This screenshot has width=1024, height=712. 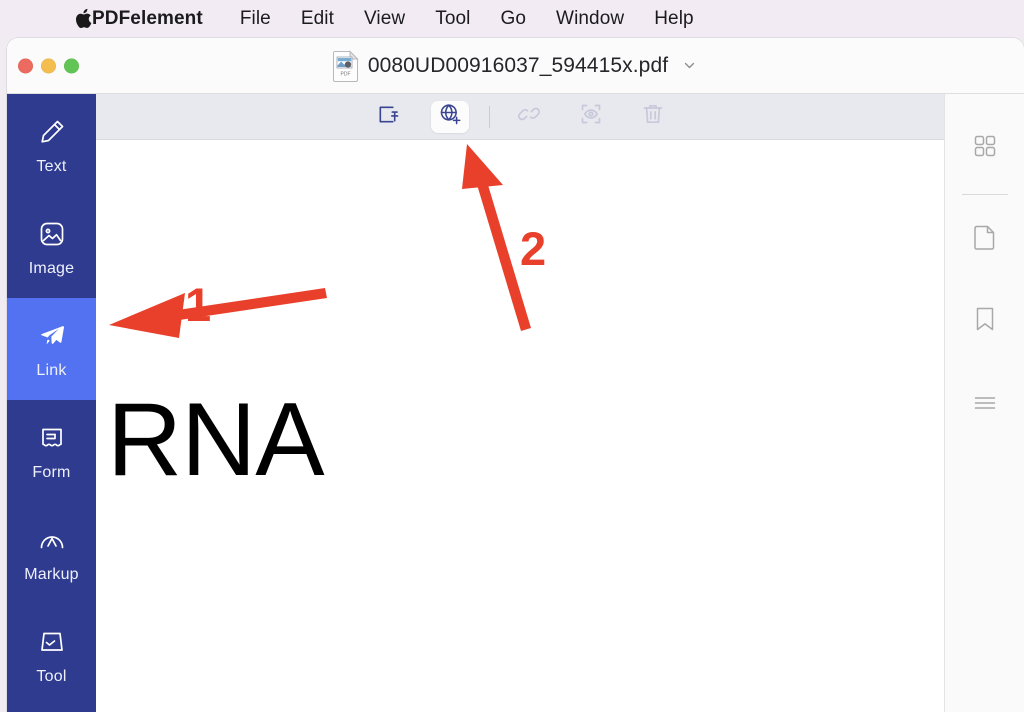 What do you see at coordinates (52, 642) in the screenshot?
I see `toolbox-icon` at bounding box center [52, 642].